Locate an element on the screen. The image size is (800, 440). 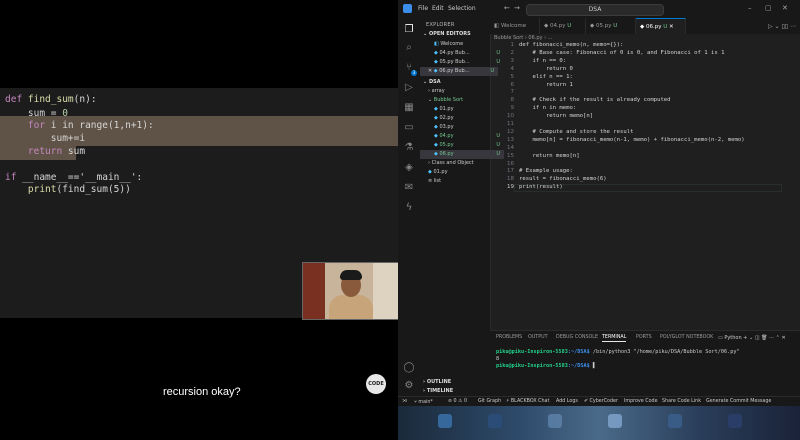
status-cybercoder: ✐ CyberCoder is located at coordinates (601, 401).